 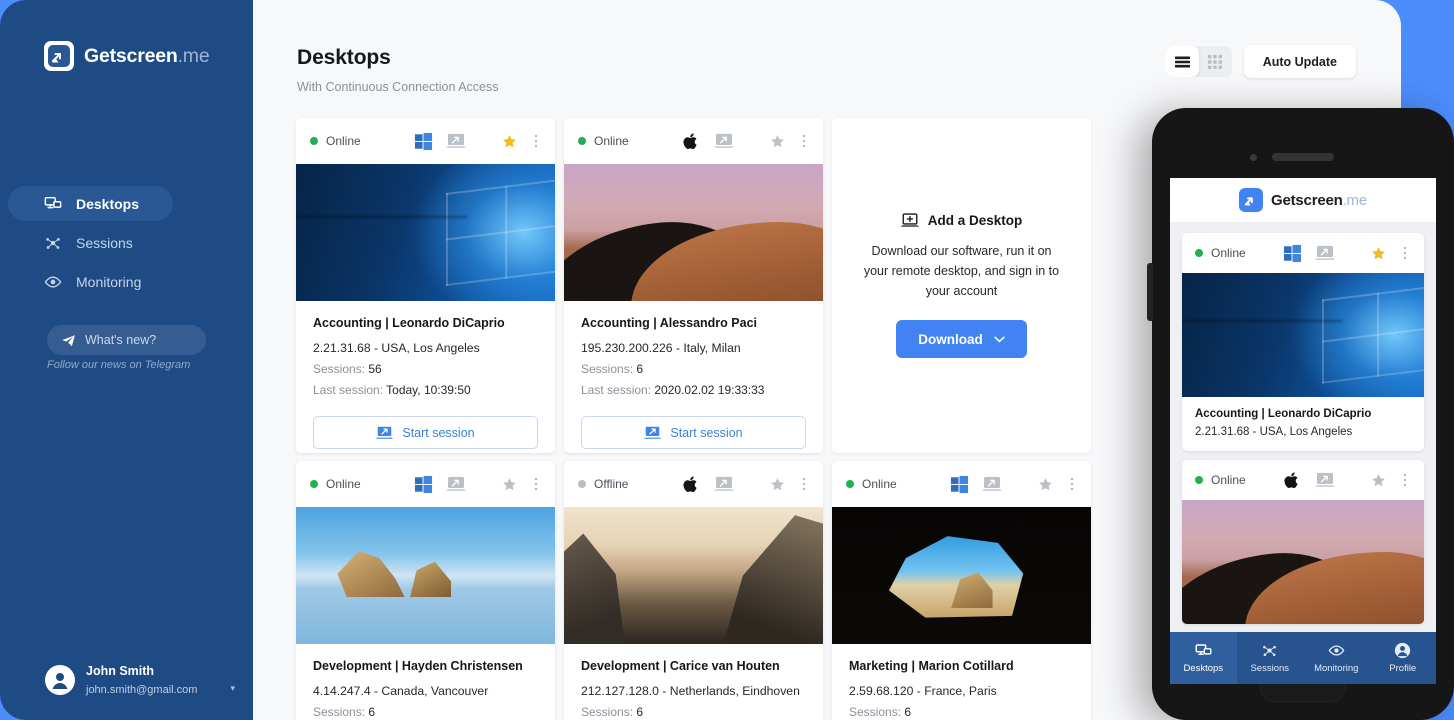 I want to click on download-button: Download, so click(x=961, y=339).